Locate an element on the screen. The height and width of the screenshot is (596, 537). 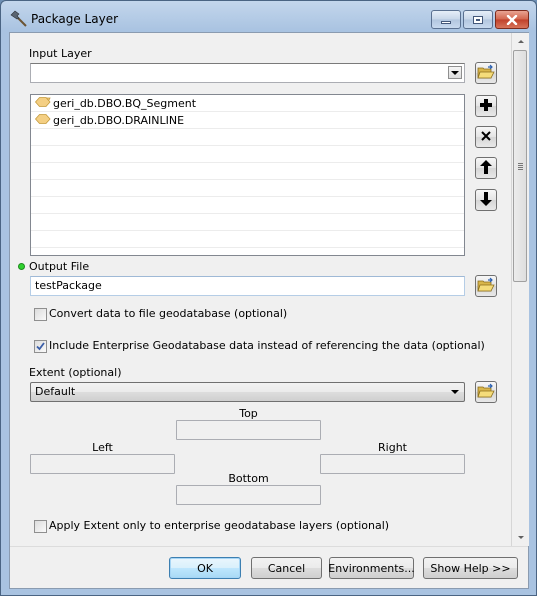
output-file-browse-button is located at coordinates (486, 286).